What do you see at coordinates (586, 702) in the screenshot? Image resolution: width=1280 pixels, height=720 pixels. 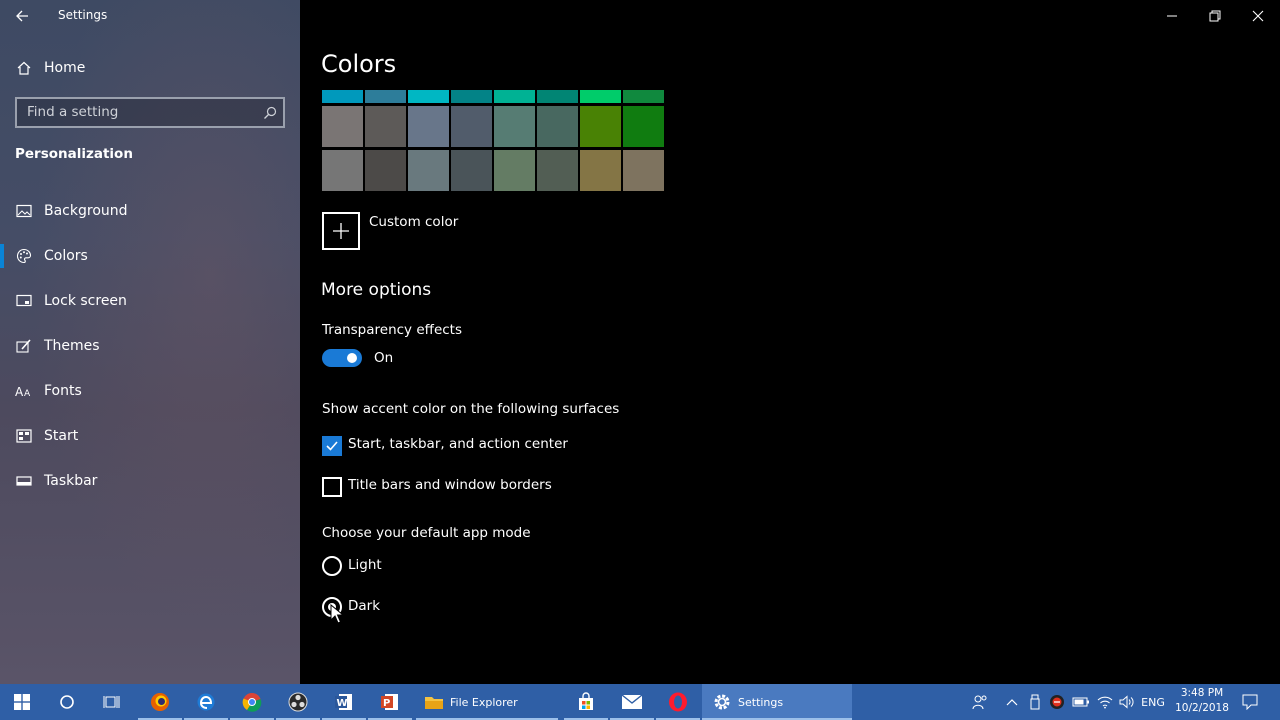 I see `taskbar-store` at bounding box center [586, 702].